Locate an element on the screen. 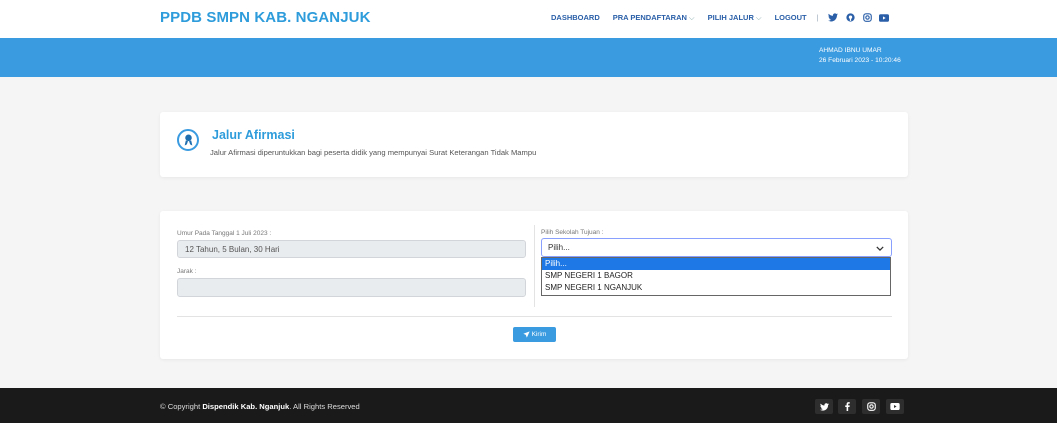 The width and height of the screenshot is (1057, 423). kirim-button-label: Kirim is located at coordinates (539, 334).